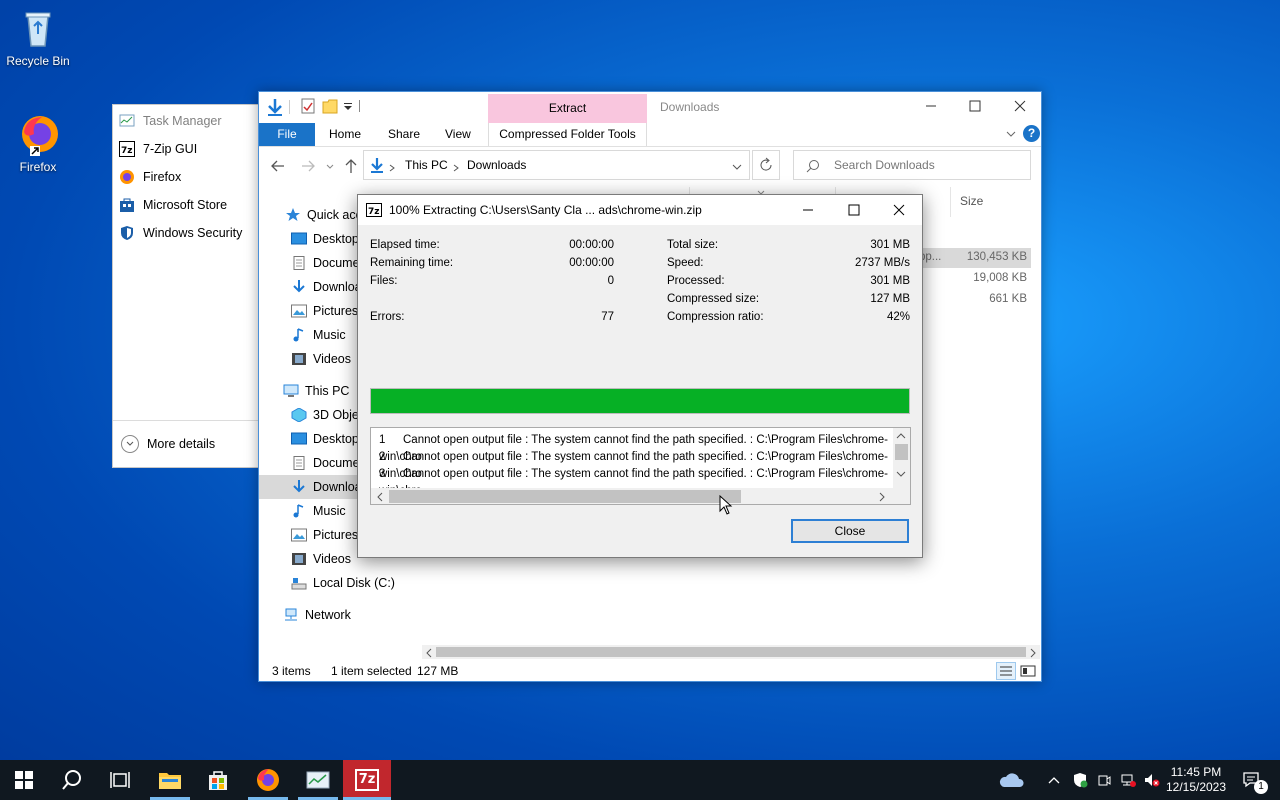  Describe the element at coordinates (367, 780) in the screenshot. I see `taskbar-7zip: 7z` at that location.